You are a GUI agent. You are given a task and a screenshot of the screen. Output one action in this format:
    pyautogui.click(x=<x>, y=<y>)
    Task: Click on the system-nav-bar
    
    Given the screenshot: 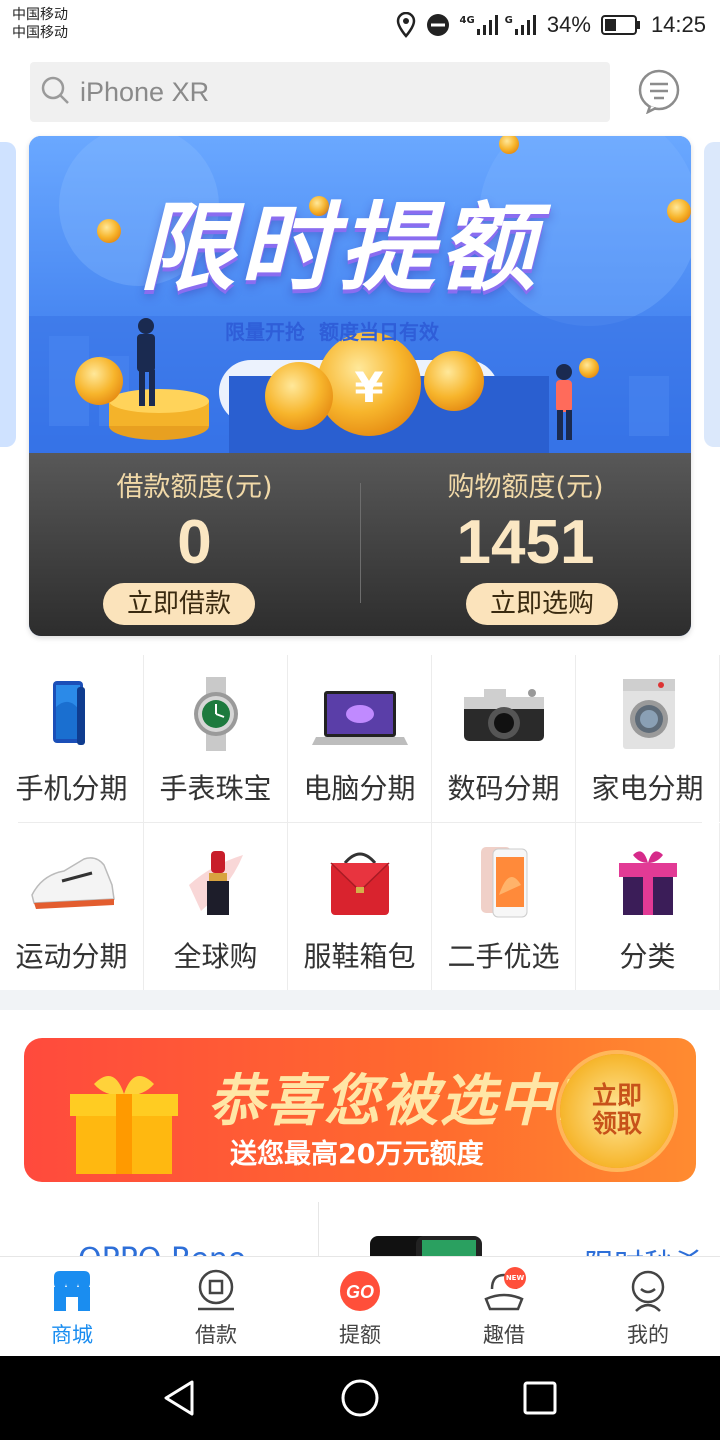 What is the action you would take?
    pyautogui.click(x=360, y=1398)
    